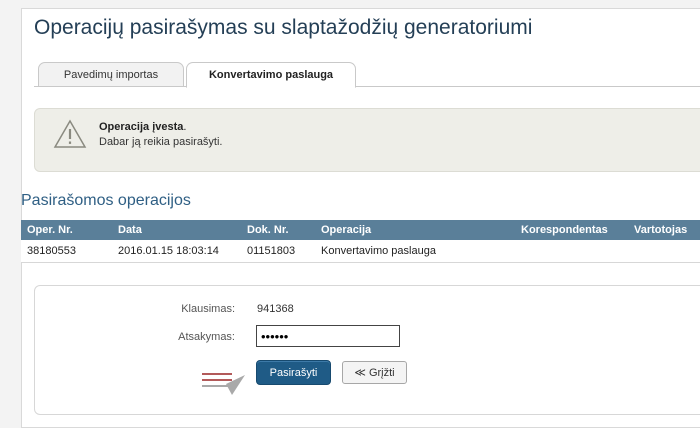 The width and height of the screenshot is (700, 428). What do you see at coordinates (374, 372) in the screenshot?
I see `back-button: ≪ Grįžti` at bounding box center [374, 372].